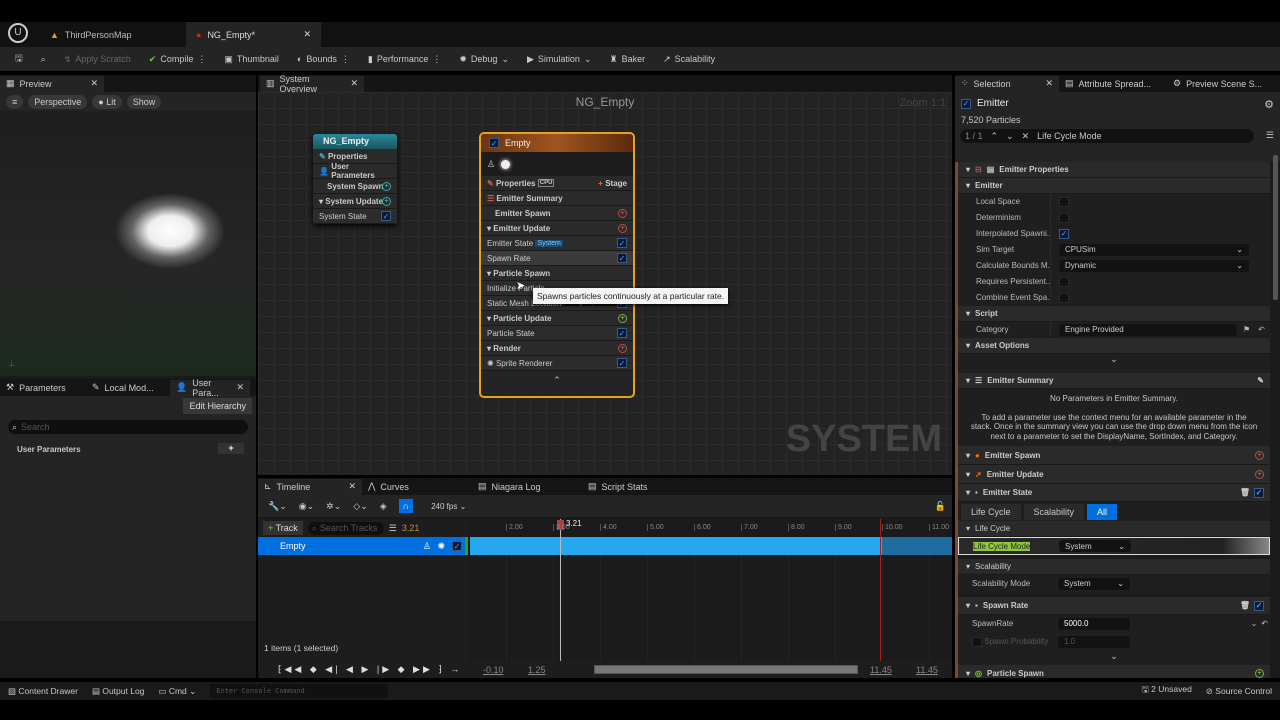 Image resolution: width=1280 pixels, height=720 pixels. I want to click on filter-scalability: Scalability, so click(1054, 511).